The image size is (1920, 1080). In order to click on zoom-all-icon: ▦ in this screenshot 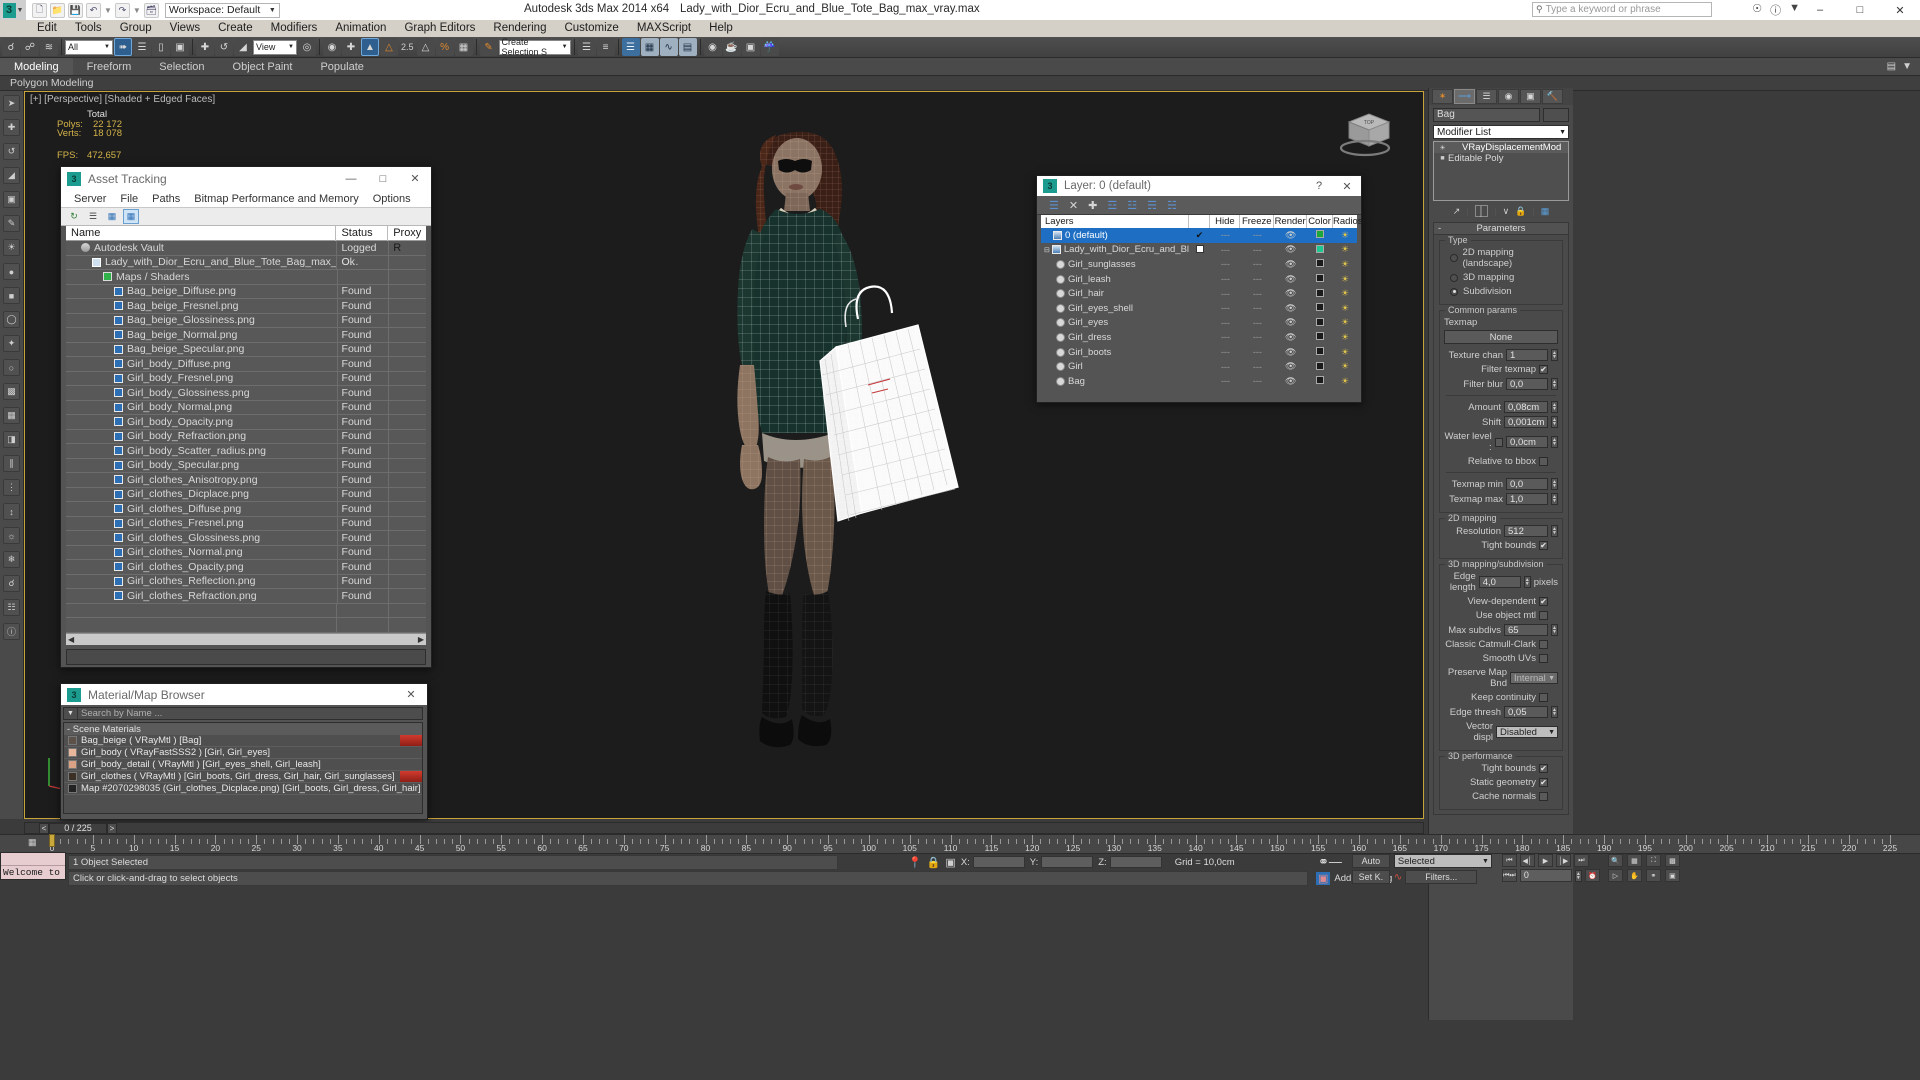, I will do `click(1634, 860)`.